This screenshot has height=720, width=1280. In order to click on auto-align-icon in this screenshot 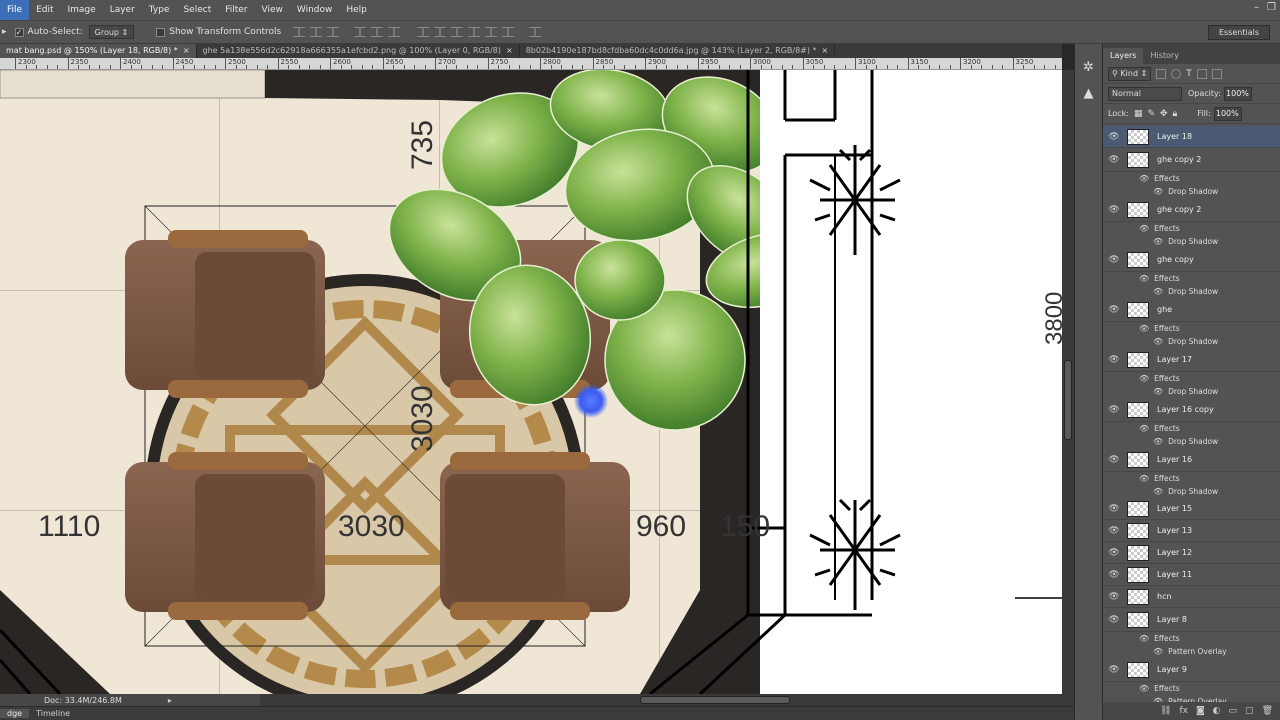, I will do `click(535, 32)`.